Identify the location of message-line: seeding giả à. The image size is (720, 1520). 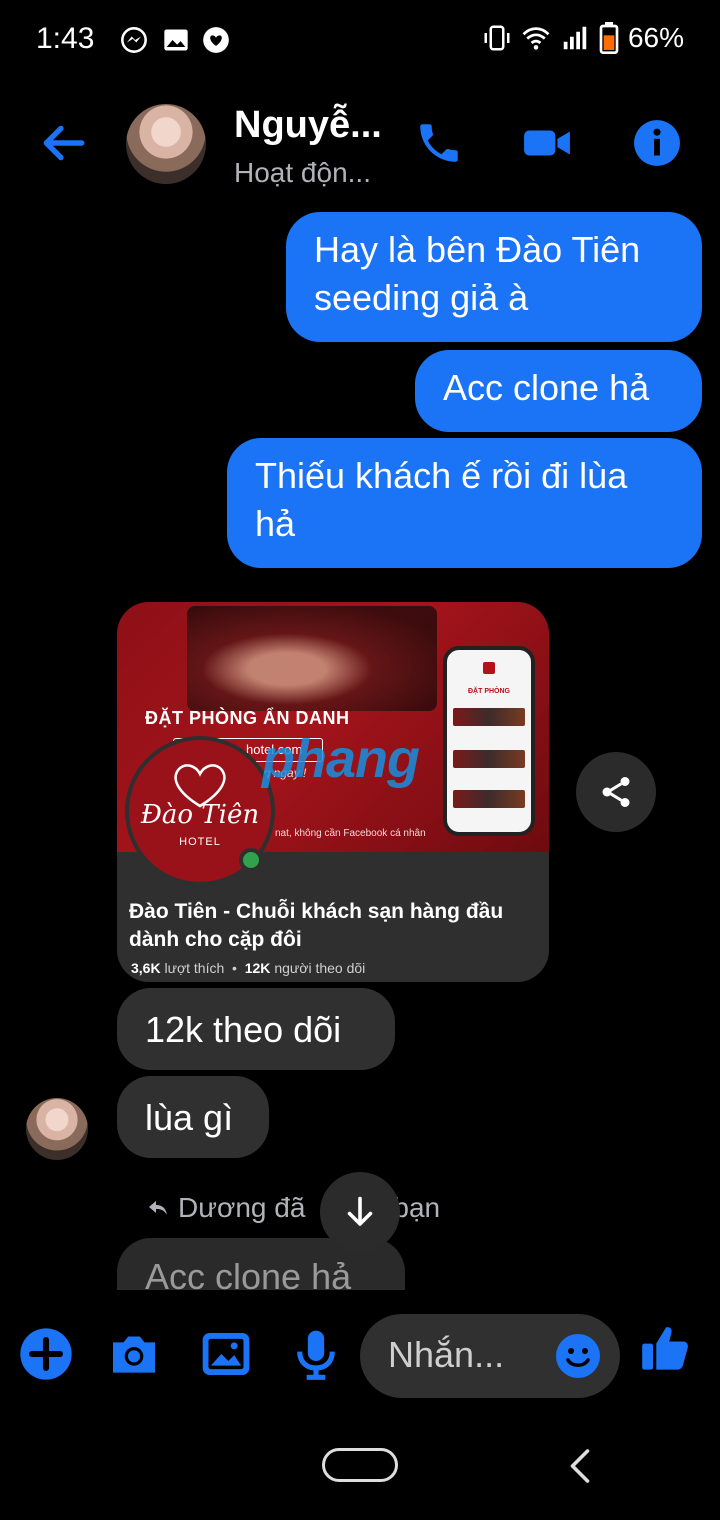
(421, 297).